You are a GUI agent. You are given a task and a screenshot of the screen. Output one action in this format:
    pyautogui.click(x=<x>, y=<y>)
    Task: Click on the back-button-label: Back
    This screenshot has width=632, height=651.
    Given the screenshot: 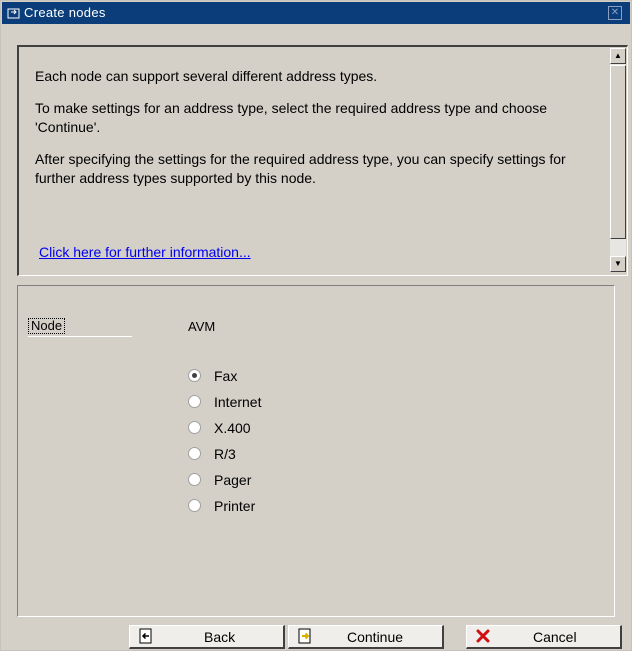 What is the action you would take?
    pyautogui.click(x=220, y=637)
    